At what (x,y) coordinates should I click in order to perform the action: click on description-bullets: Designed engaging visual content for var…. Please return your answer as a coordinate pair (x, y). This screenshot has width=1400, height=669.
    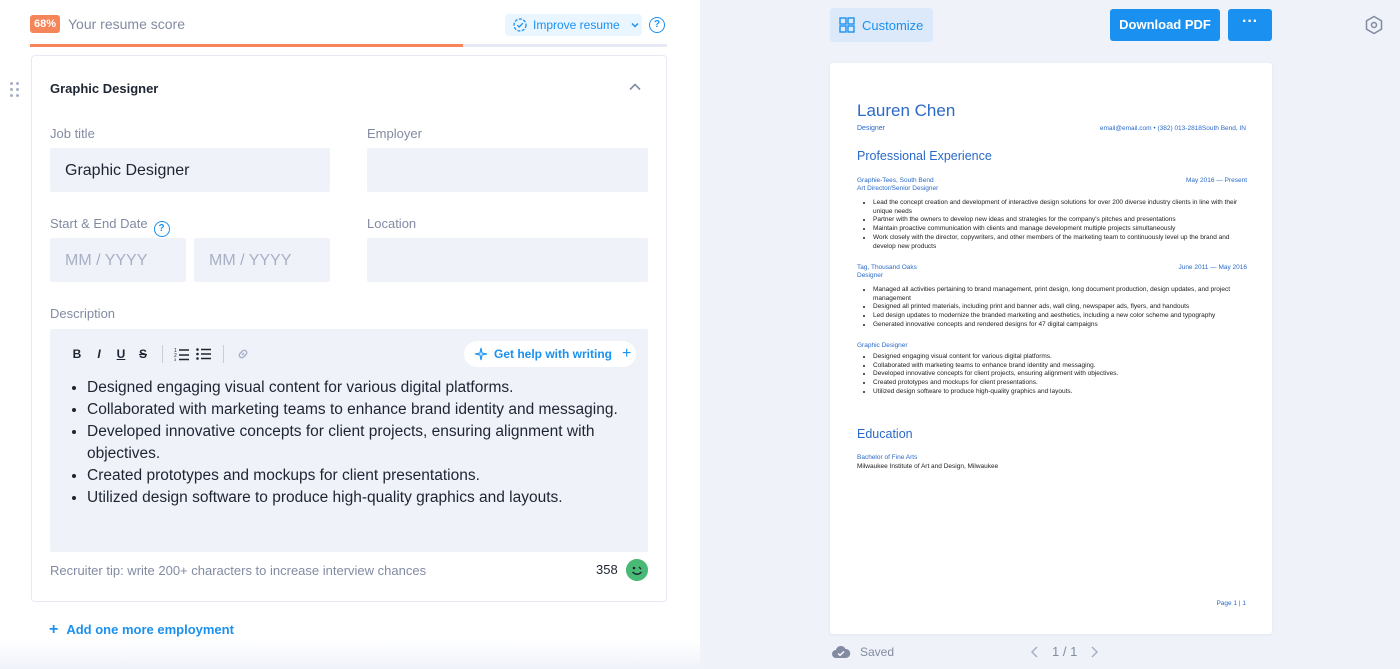
    Looking at the image, I should click on (357, 443).